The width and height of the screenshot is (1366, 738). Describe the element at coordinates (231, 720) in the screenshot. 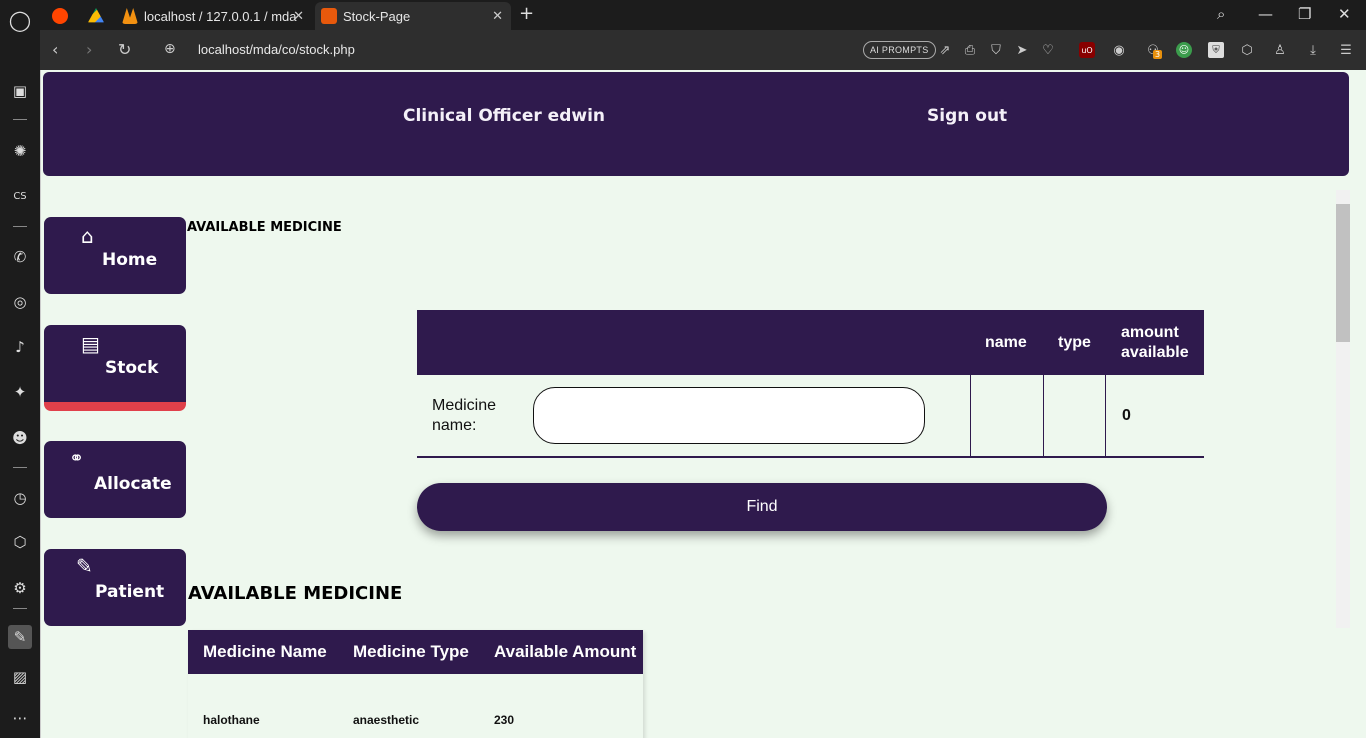

I see `cell-medicine-name: halothane` at that location.